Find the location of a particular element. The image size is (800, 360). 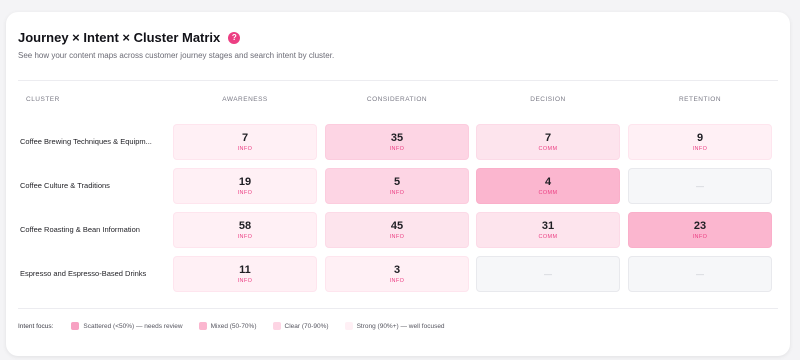

divider-bottom is located at coordinates (398, 308).